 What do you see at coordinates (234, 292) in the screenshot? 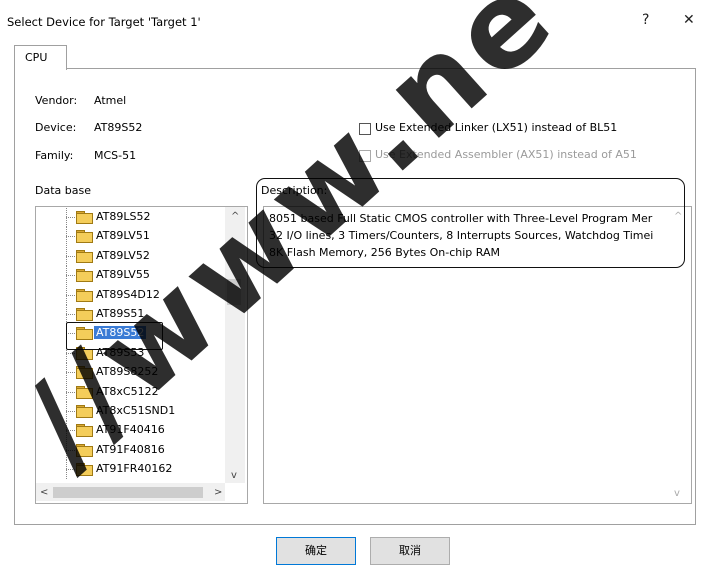
I see `tree-scroll-thumb` at bounding box center [234, 292].